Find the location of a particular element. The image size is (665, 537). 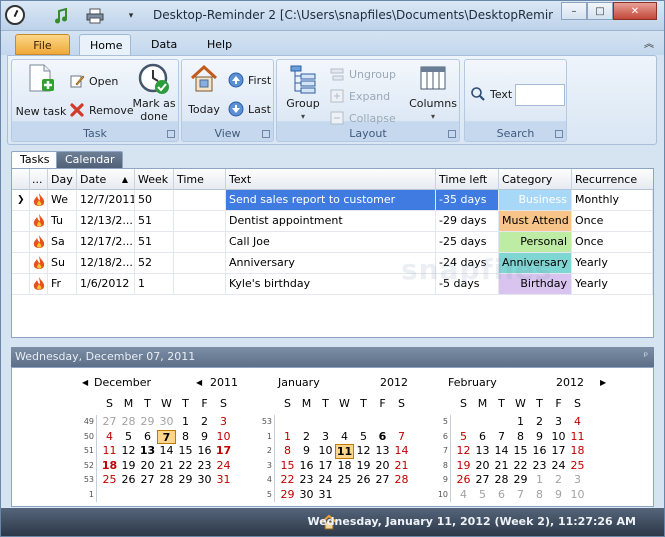

prev-year-arrow-icon: ◀ is located at coordinates (199, 382).